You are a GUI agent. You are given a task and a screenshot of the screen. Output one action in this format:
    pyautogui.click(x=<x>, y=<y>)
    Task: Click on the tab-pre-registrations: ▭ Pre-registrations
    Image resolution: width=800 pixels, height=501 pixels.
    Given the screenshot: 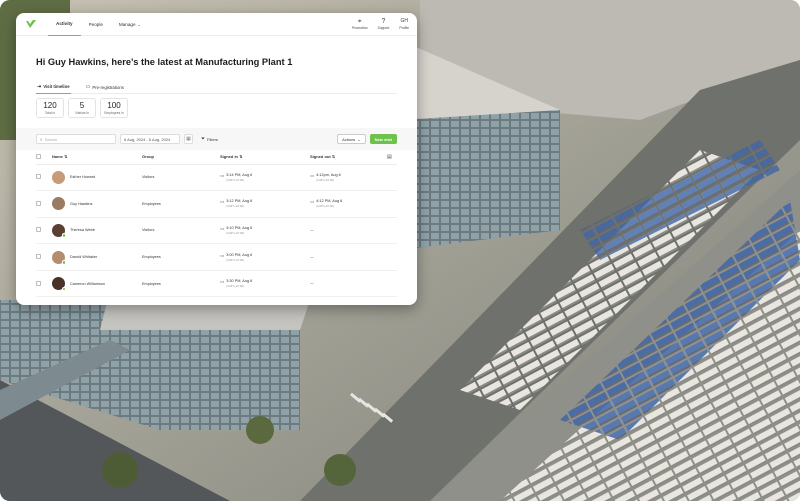 What is the action you would take?
    pyautogui.click(x=105, y=87)
    